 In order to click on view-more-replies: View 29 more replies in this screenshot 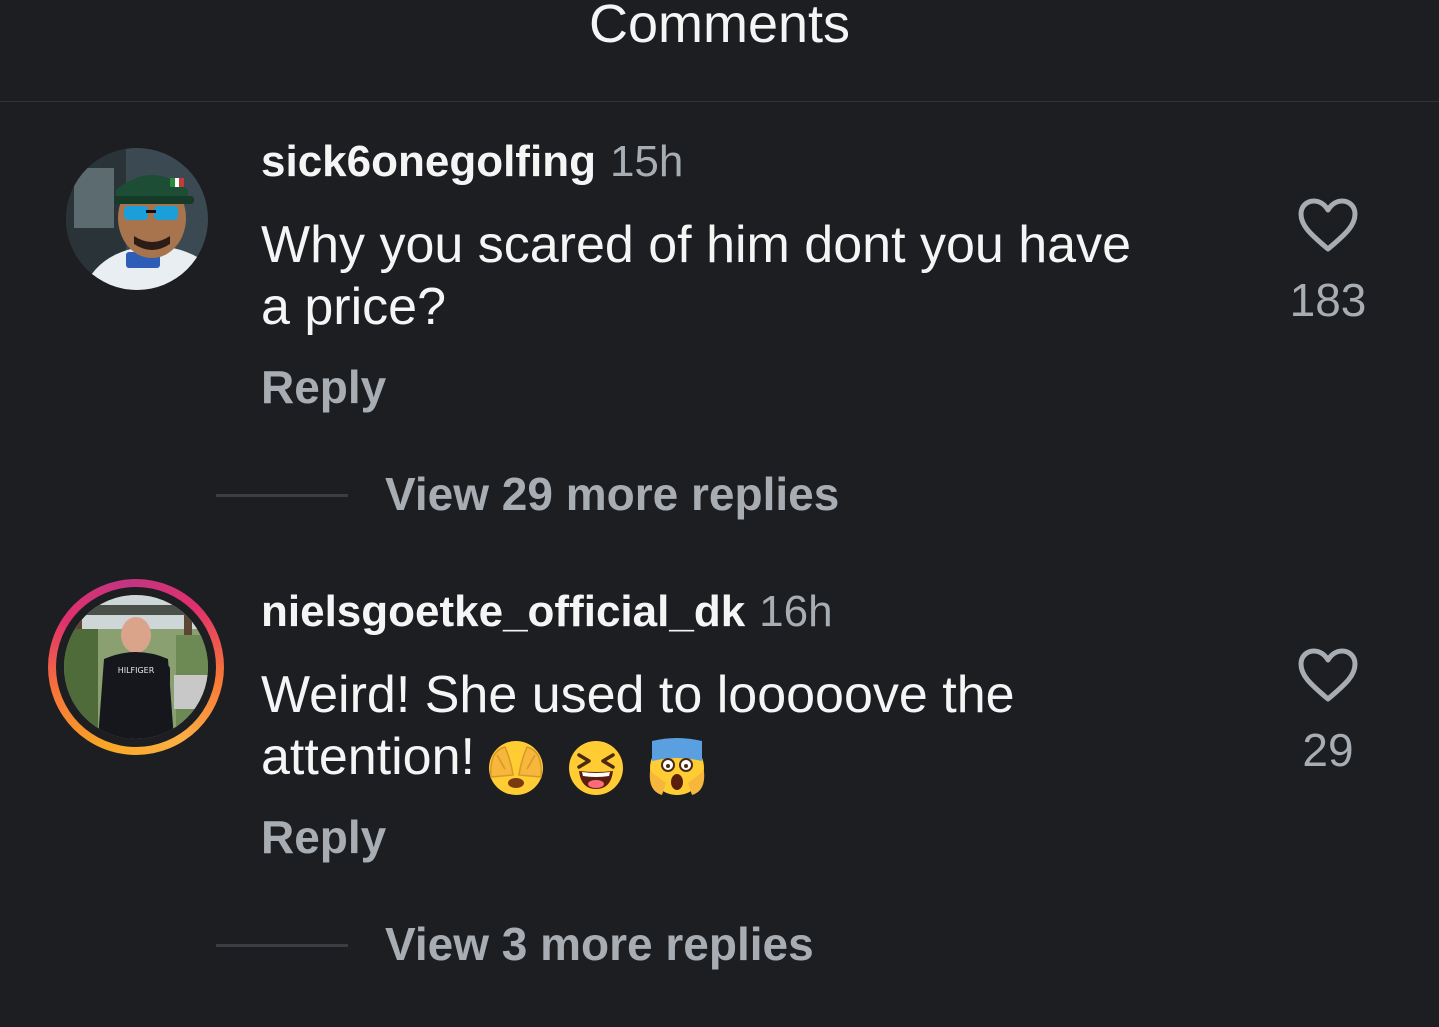, I will do `click(566, 496)`.